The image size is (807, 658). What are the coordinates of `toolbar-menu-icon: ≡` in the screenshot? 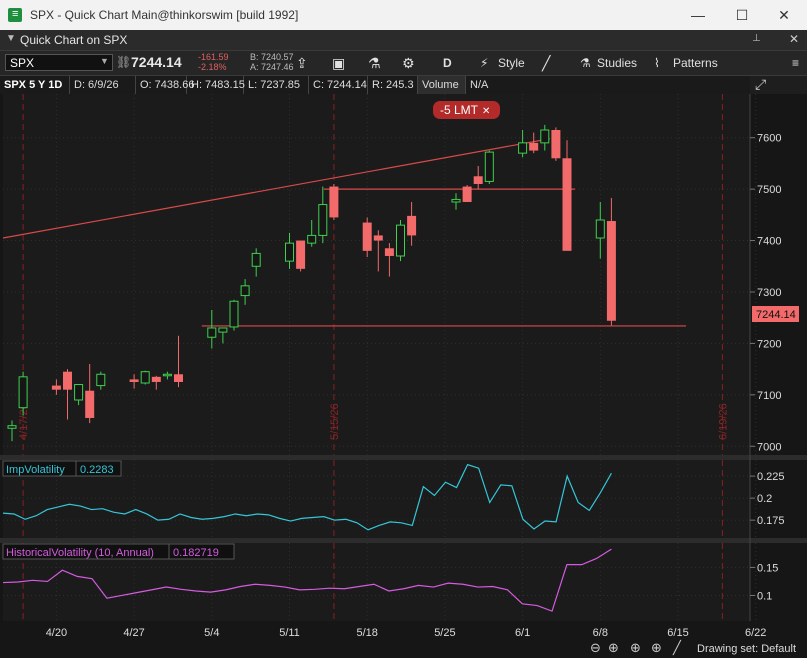 It's located at (795, 63).